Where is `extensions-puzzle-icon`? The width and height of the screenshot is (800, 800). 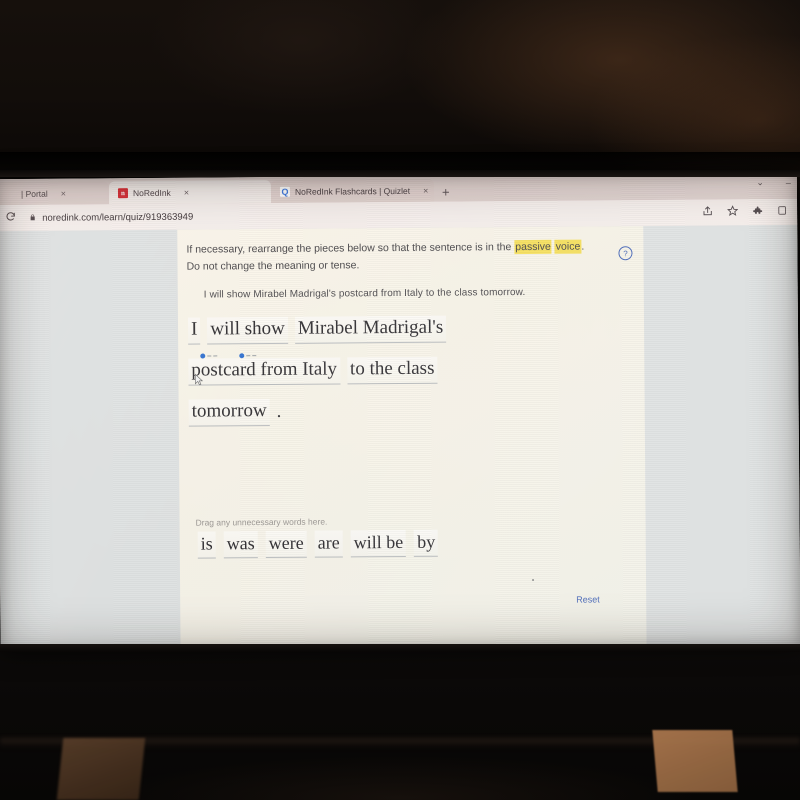 extensions-puzzle-icon is located at coordinates (757, 212).